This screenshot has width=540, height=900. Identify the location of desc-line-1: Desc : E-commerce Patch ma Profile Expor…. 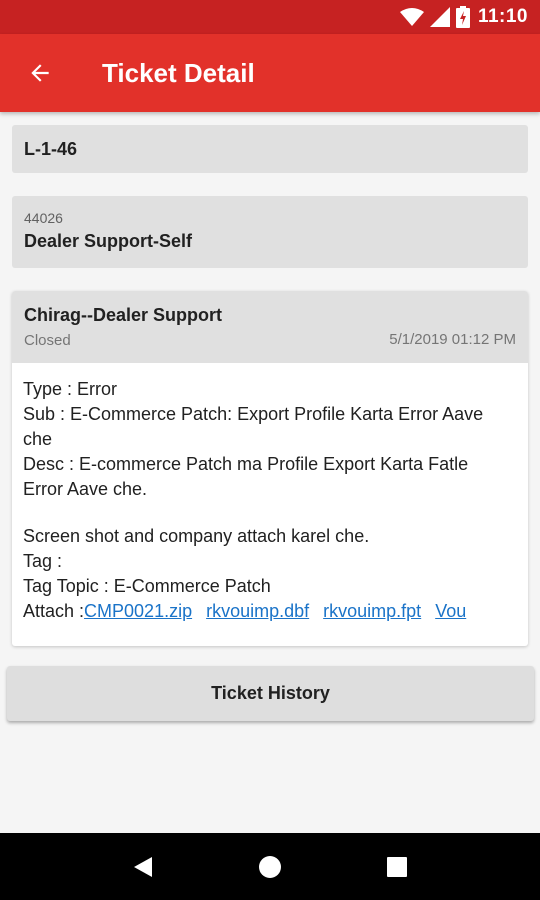
(246, 464).